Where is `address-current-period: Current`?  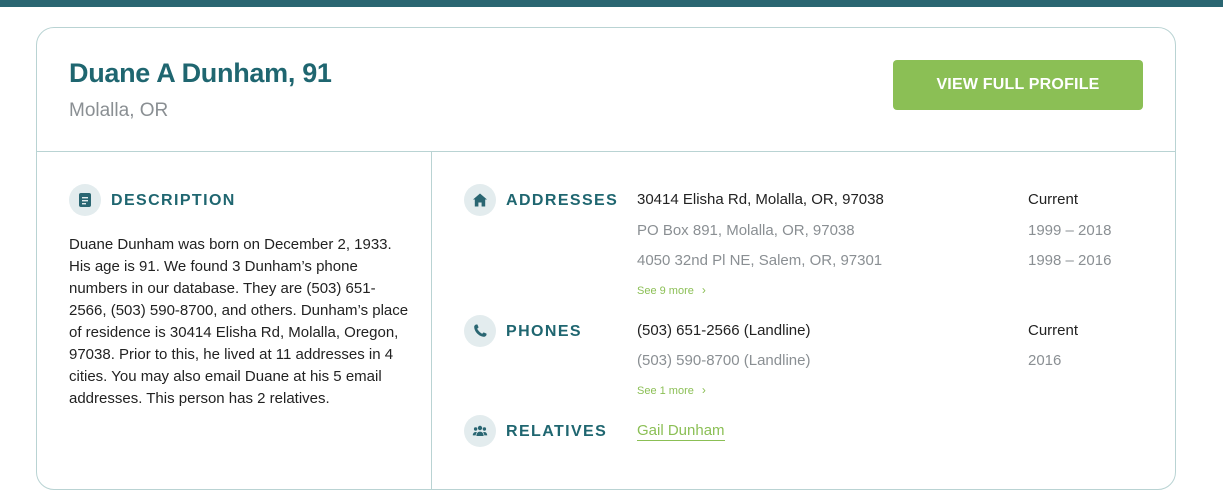 address-current-period: Current is located at coordinates (1053, 199).